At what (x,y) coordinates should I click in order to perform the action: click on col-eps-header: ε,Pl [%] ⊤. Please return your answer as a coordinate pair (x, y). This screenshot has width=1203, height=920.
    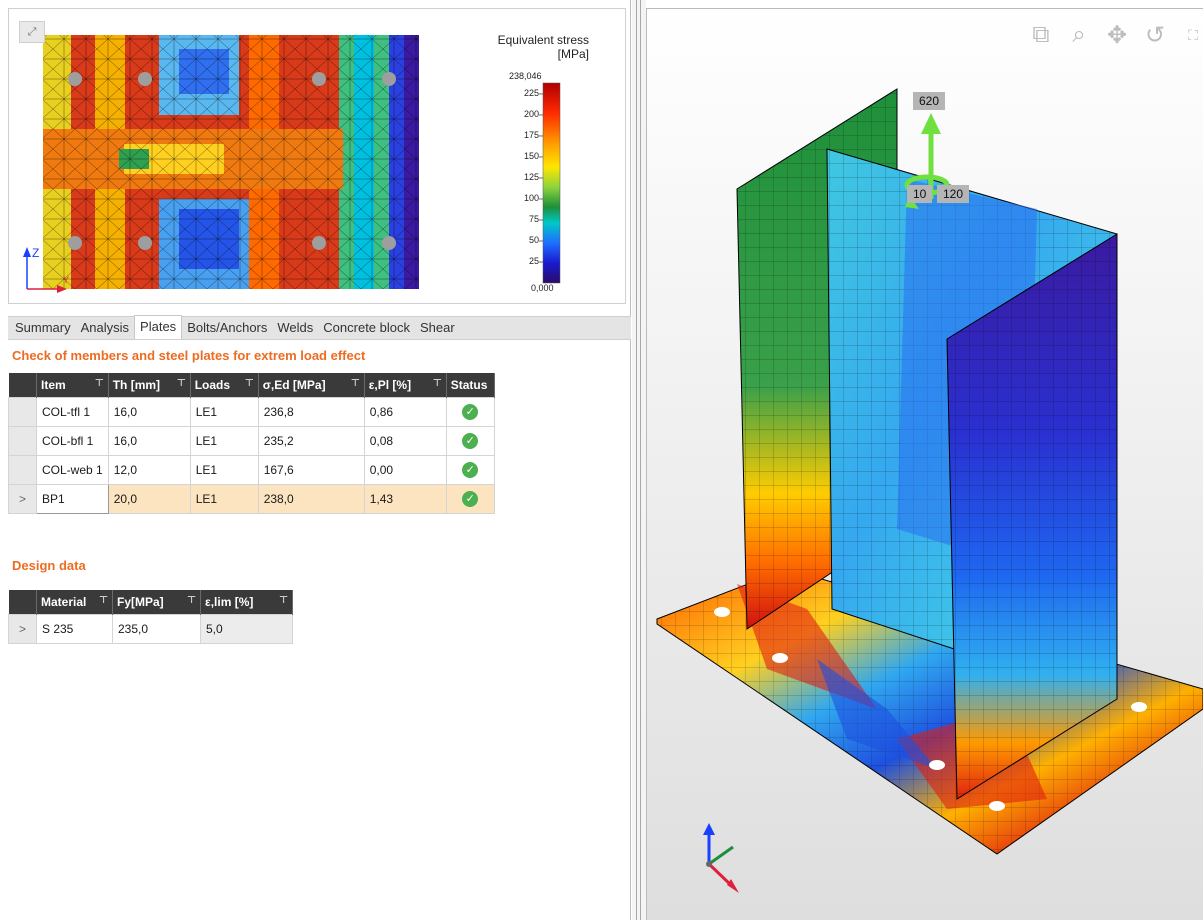
    Looking at the image, I should click on (405, 385).